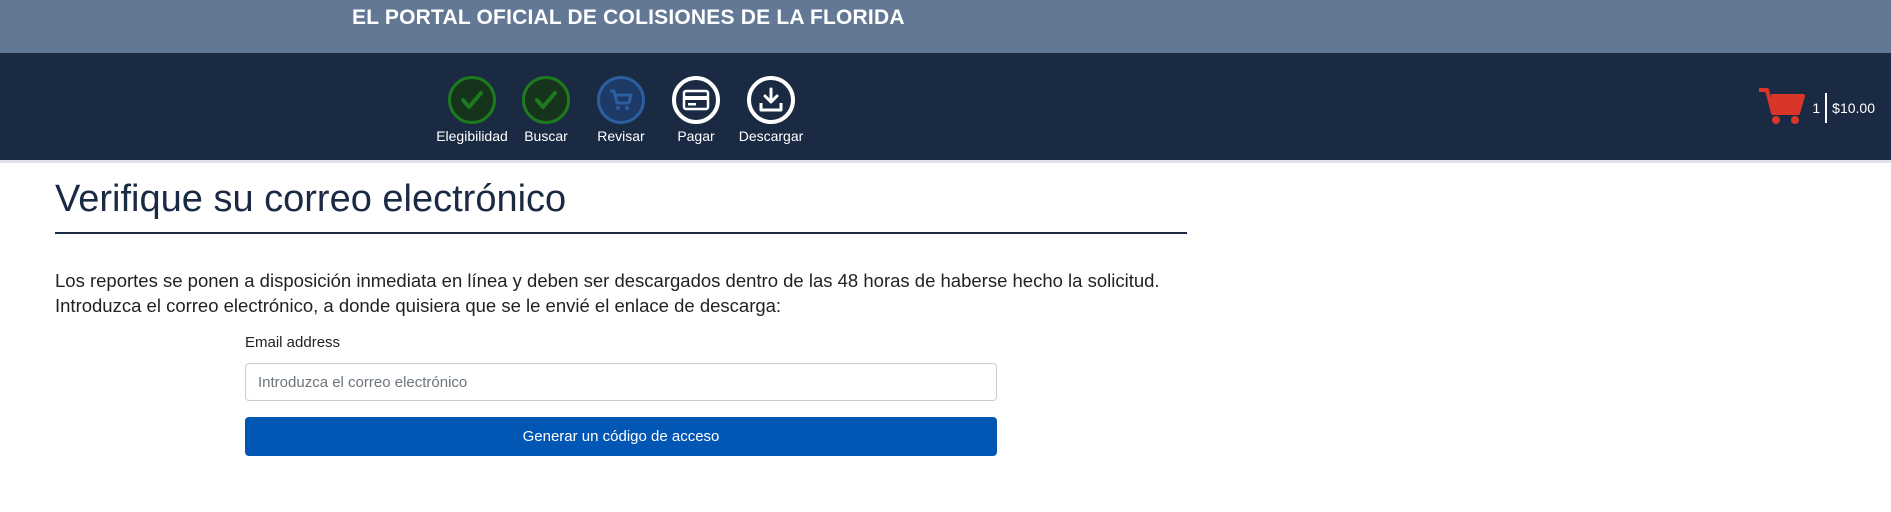 This screenshot has height=512, width=1891. What do you see at coordinates (621, 382) in the screenshot?
I see `email-field` at bounding box center [621, 382].